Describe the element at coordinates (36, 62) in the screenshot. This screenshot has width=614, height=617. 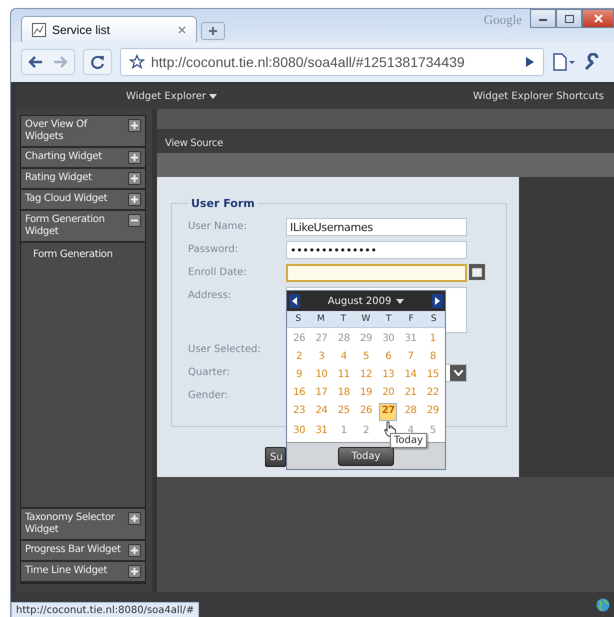
I see `back-icon` at that location.